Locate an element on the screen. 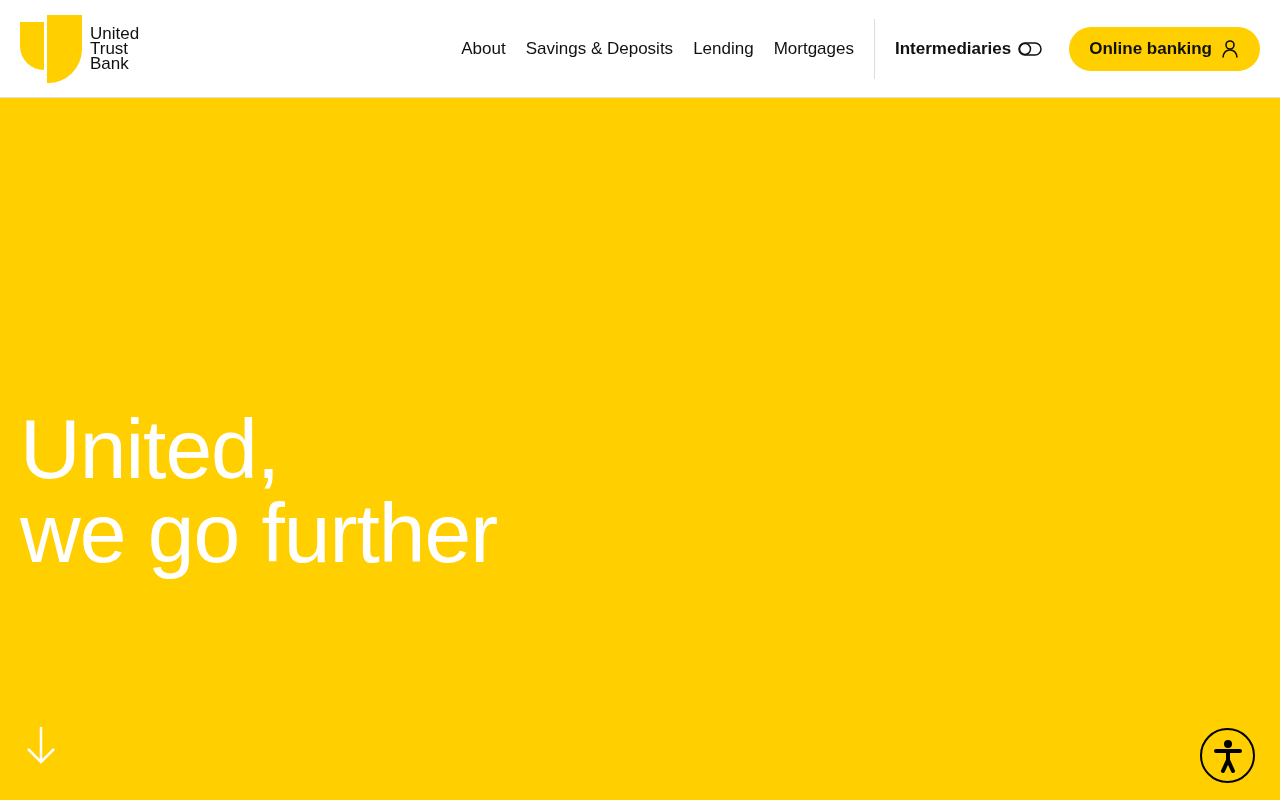  accessibility-icon is located at coordinates (1227, 755).